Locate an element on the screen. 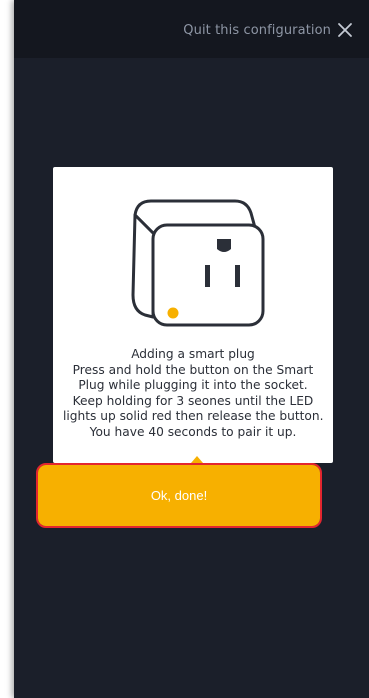 This screenshot has height=698, width=369. quit-configuration-button: Quit this configuration is located at coordinates (268, 30).